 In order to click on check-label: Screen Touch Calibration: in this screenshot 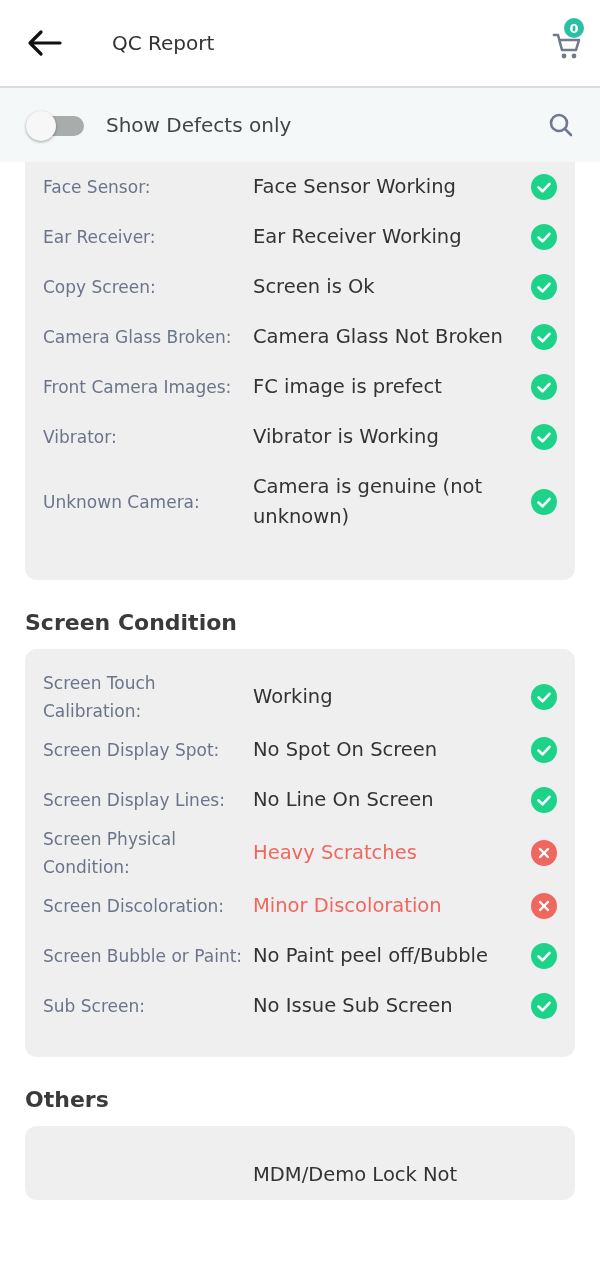, I will do `click(100, 697)`.